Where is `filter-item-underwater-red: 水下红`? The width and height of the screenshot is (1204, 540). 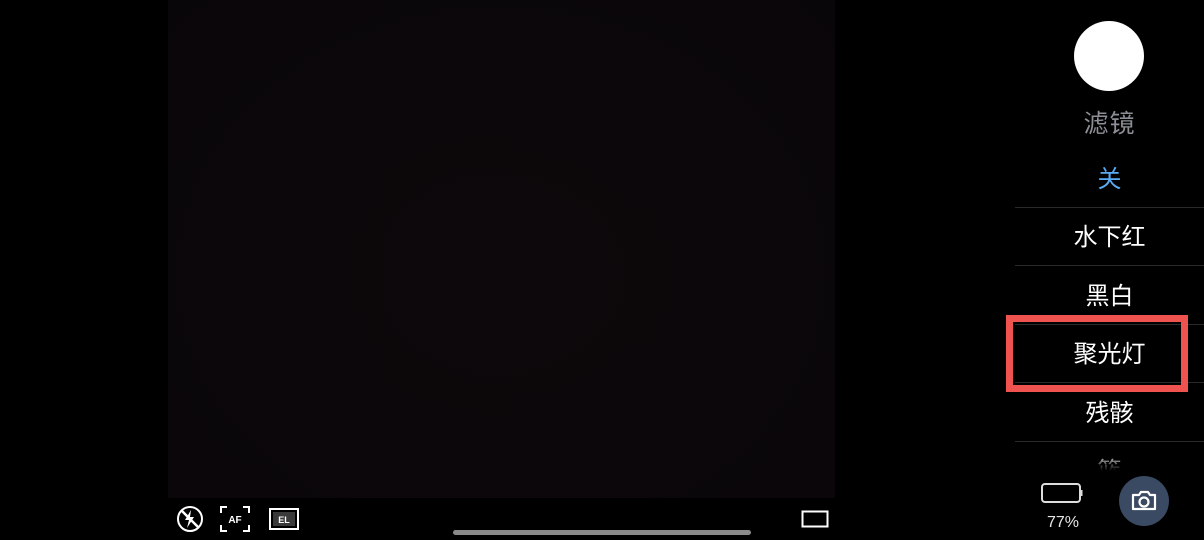 filter-item-underwater-red: 水下红 is located at coordinates (1109, 237).